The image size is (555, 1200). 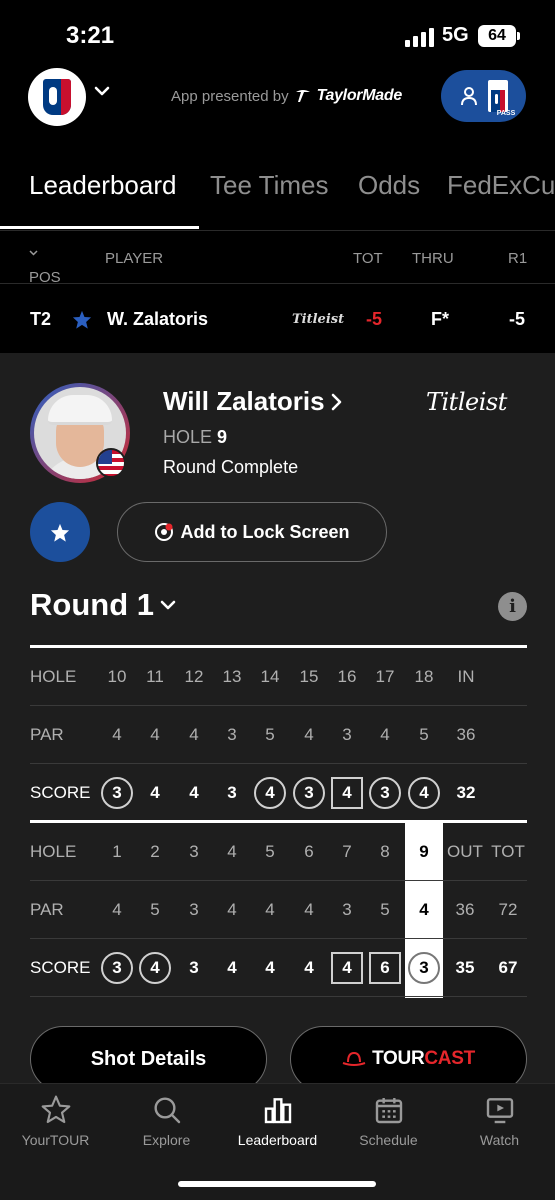 I want to click on hole-cell: TOT, so click(x=508, y=851).